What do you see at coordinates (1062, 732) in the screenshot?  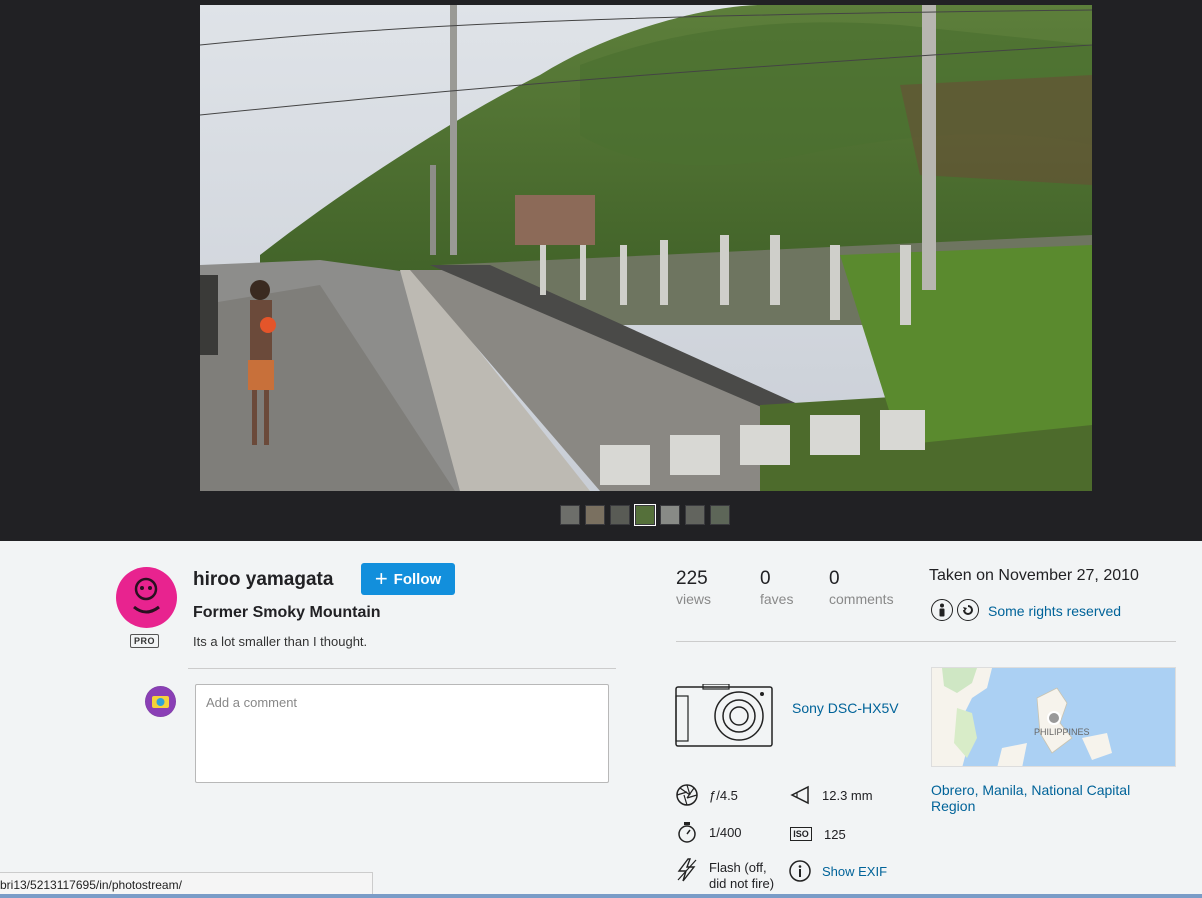 I see `map-country-label: PHILIPPINES` at bounding box center [1062, 732].